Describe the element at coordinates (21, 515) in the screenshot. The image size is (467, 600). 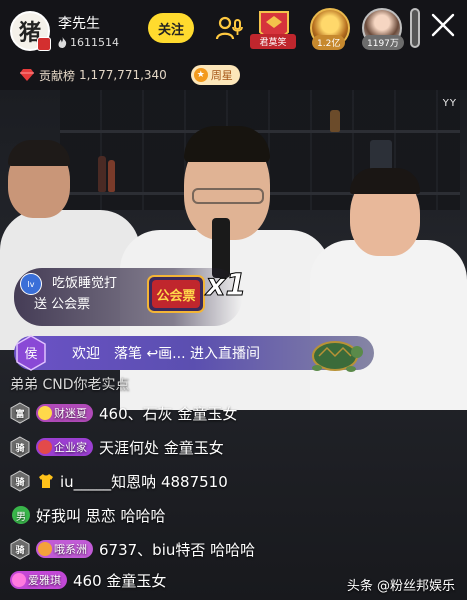
I see `male-badge-icon: 男` at that location.